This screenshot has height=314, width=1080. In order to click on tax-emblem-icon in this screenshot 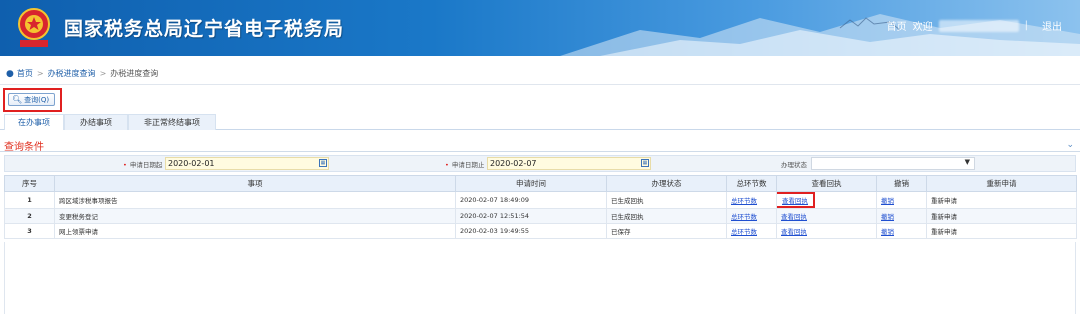, I will do `click(34, 27)`.